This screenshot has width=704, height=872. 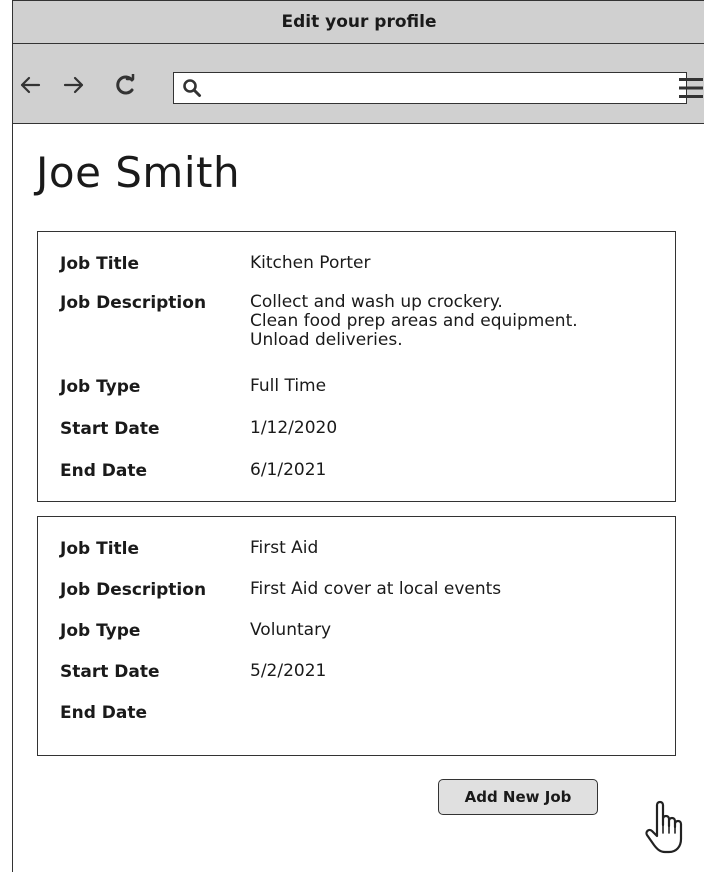 I want to click on title-bar: Edit your profile, so click(x=358, y=22).